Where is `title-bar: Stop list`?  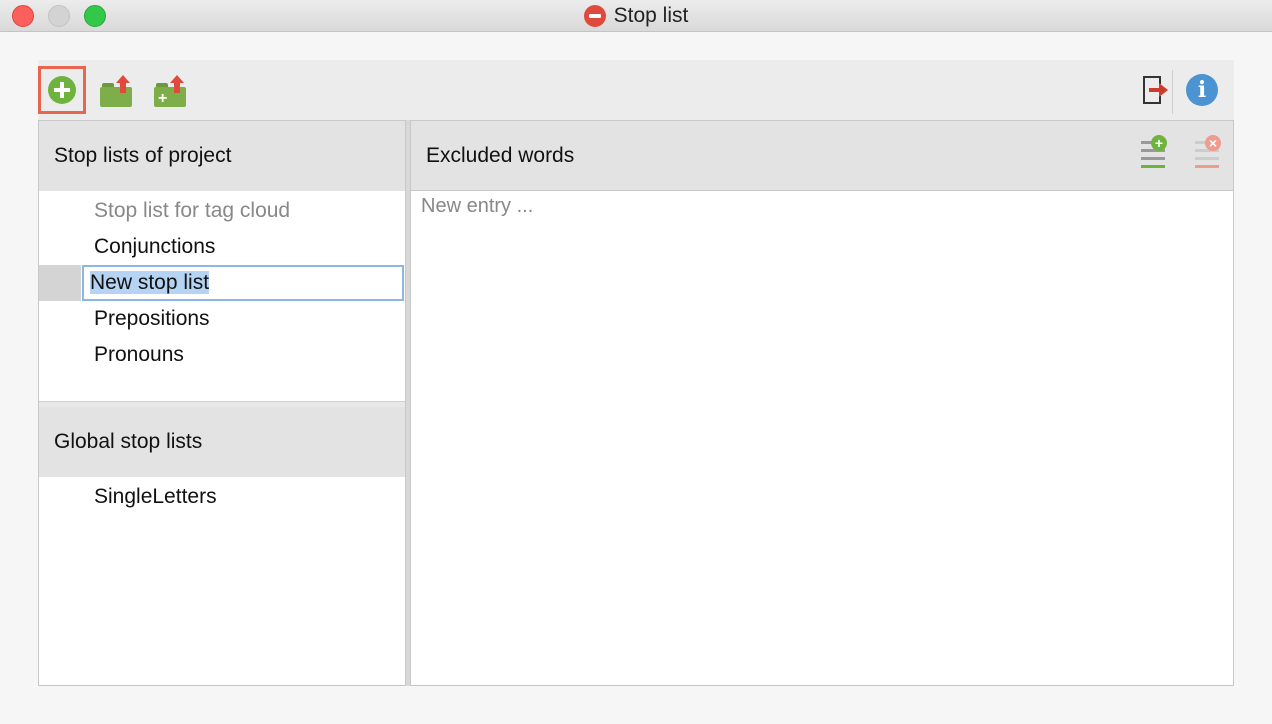 title-bar: Stop list is located at coordinates (636, 16).